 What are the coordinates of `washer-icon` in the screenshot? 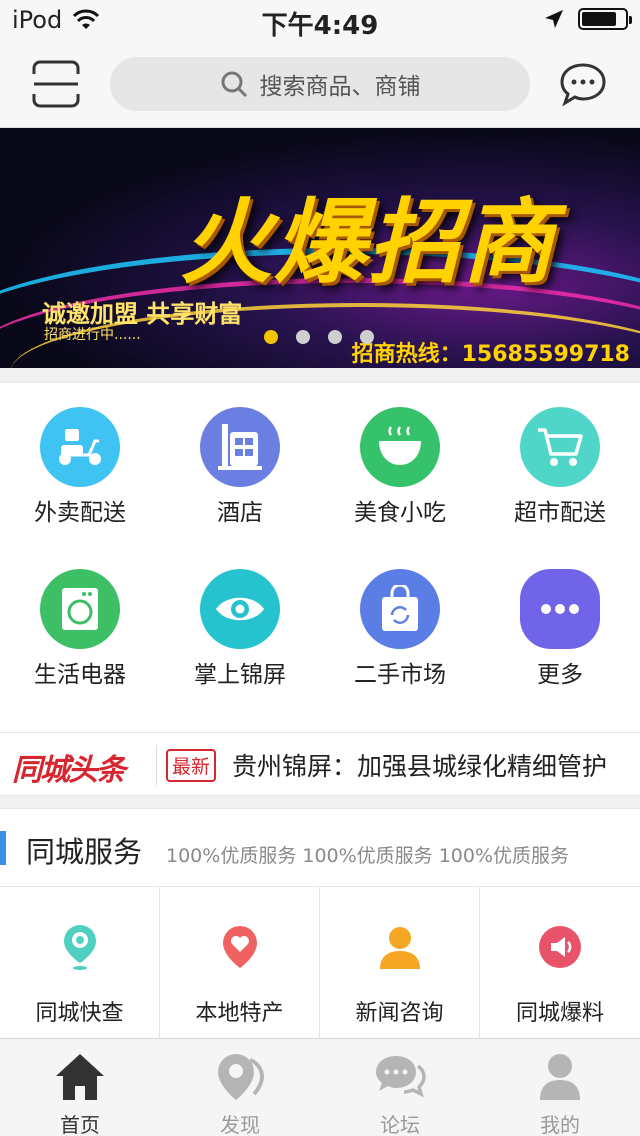 It's located at (80, 609).